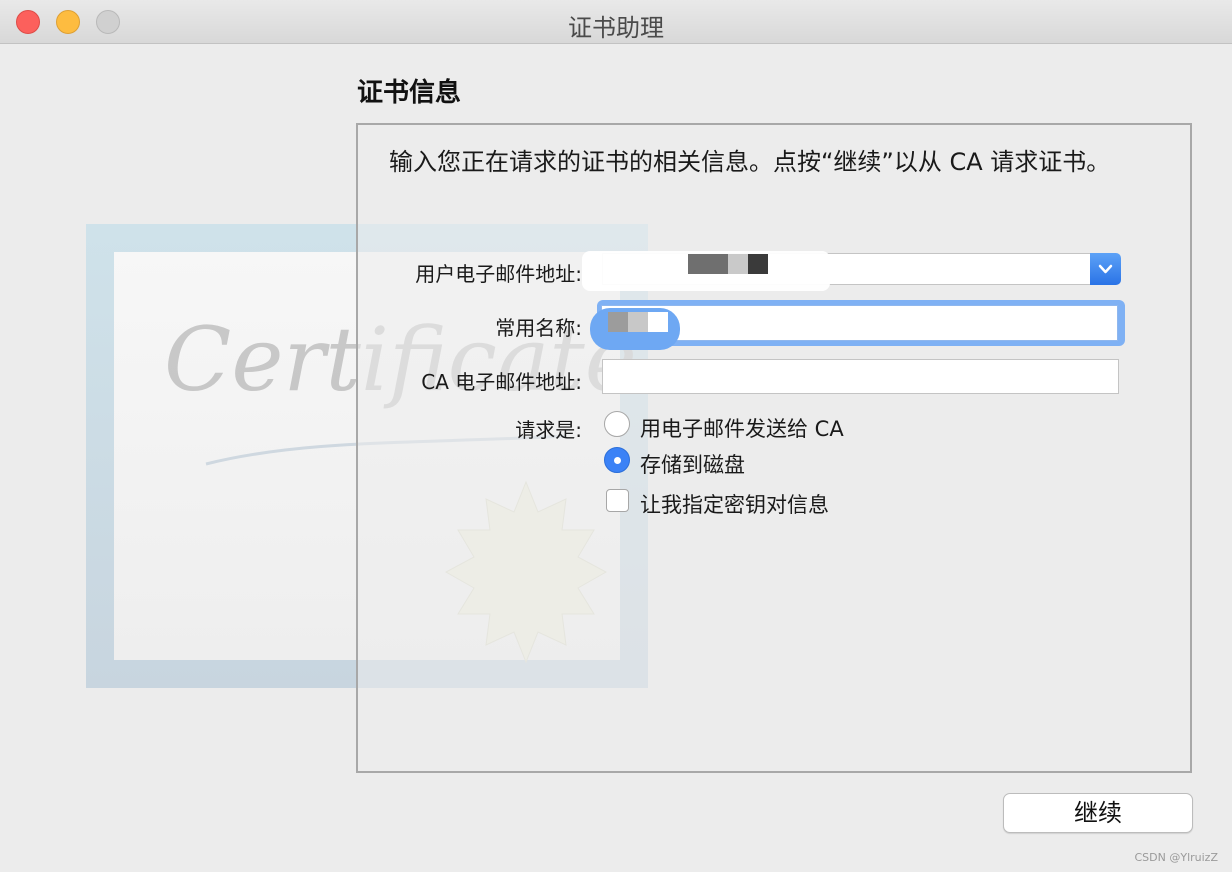 The width and height of the screenshot is (1232, 872). Describe the element at coordinates (409, 93) in the screenshot. I see `section-heading: 证书信息` at that location.